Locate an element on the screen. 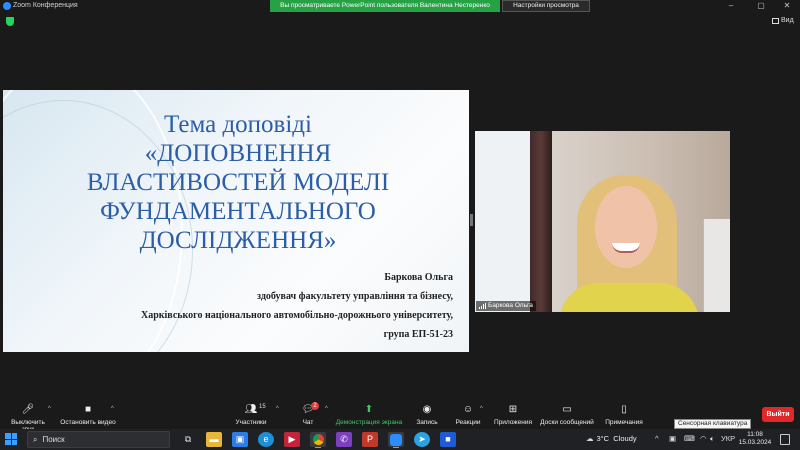 The height and width of the screenshot is (450, 800). whiteboards-button: ▭ Доски сообщений is located at coordinates (567, 415).